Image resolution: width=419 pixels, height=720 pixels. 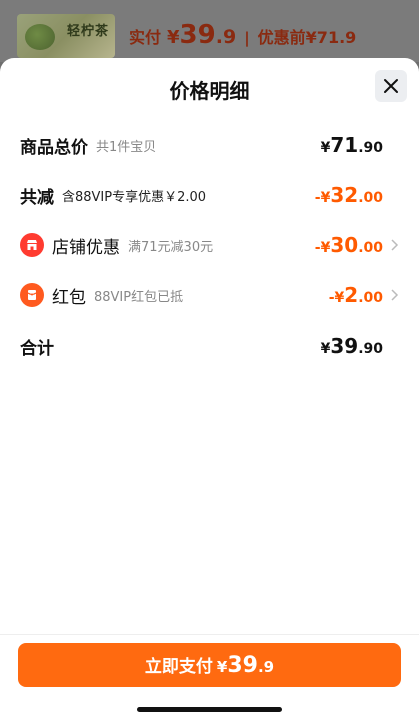 I want to click on paid-label: 实付, so click(x=145, y=37).